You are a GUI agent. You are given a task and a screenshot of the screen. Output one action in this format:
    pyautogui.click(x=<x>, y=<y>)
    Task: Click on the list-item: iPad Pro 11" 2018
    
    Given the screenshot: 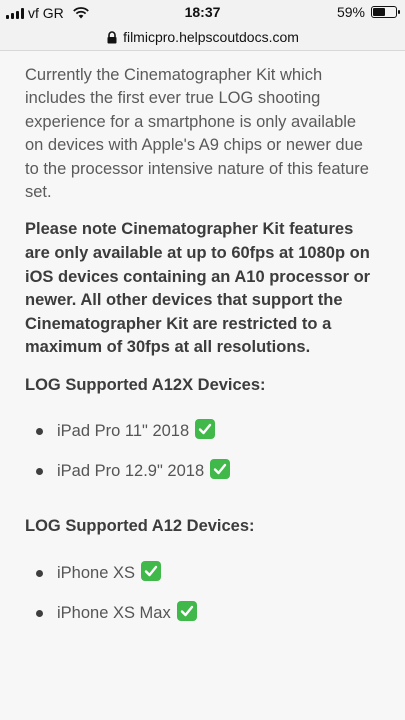 What is the action you would take?
    pyautogui.click(x=200, y=437)
    